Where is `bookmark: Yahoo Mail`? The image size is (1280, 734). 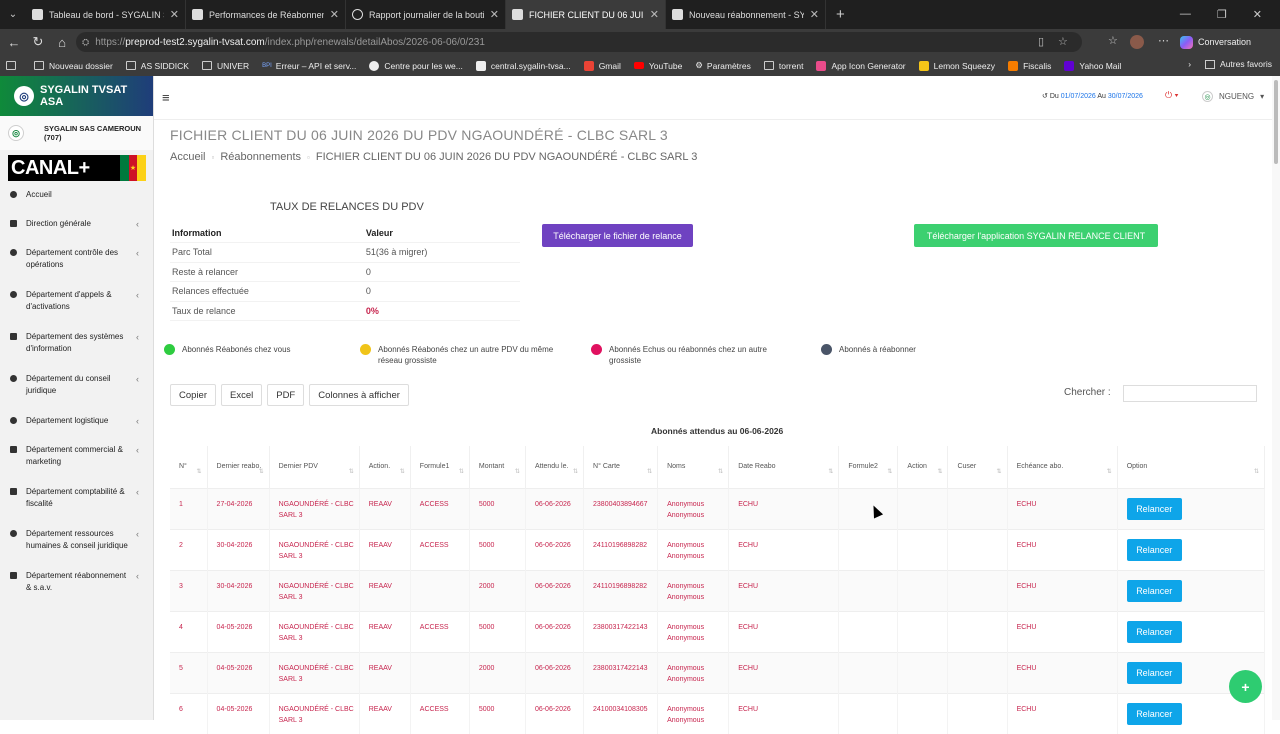 bookmark: Yahoo Mail is located at coordinates (1092, 65).